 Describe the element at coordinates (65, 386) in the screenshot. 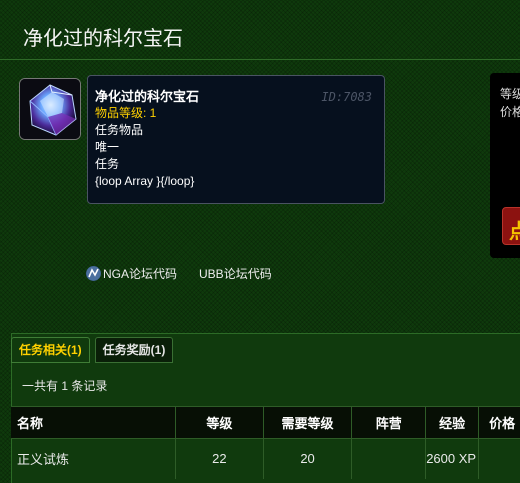

I see `record-count: 一共有 1 条记录` at that location.